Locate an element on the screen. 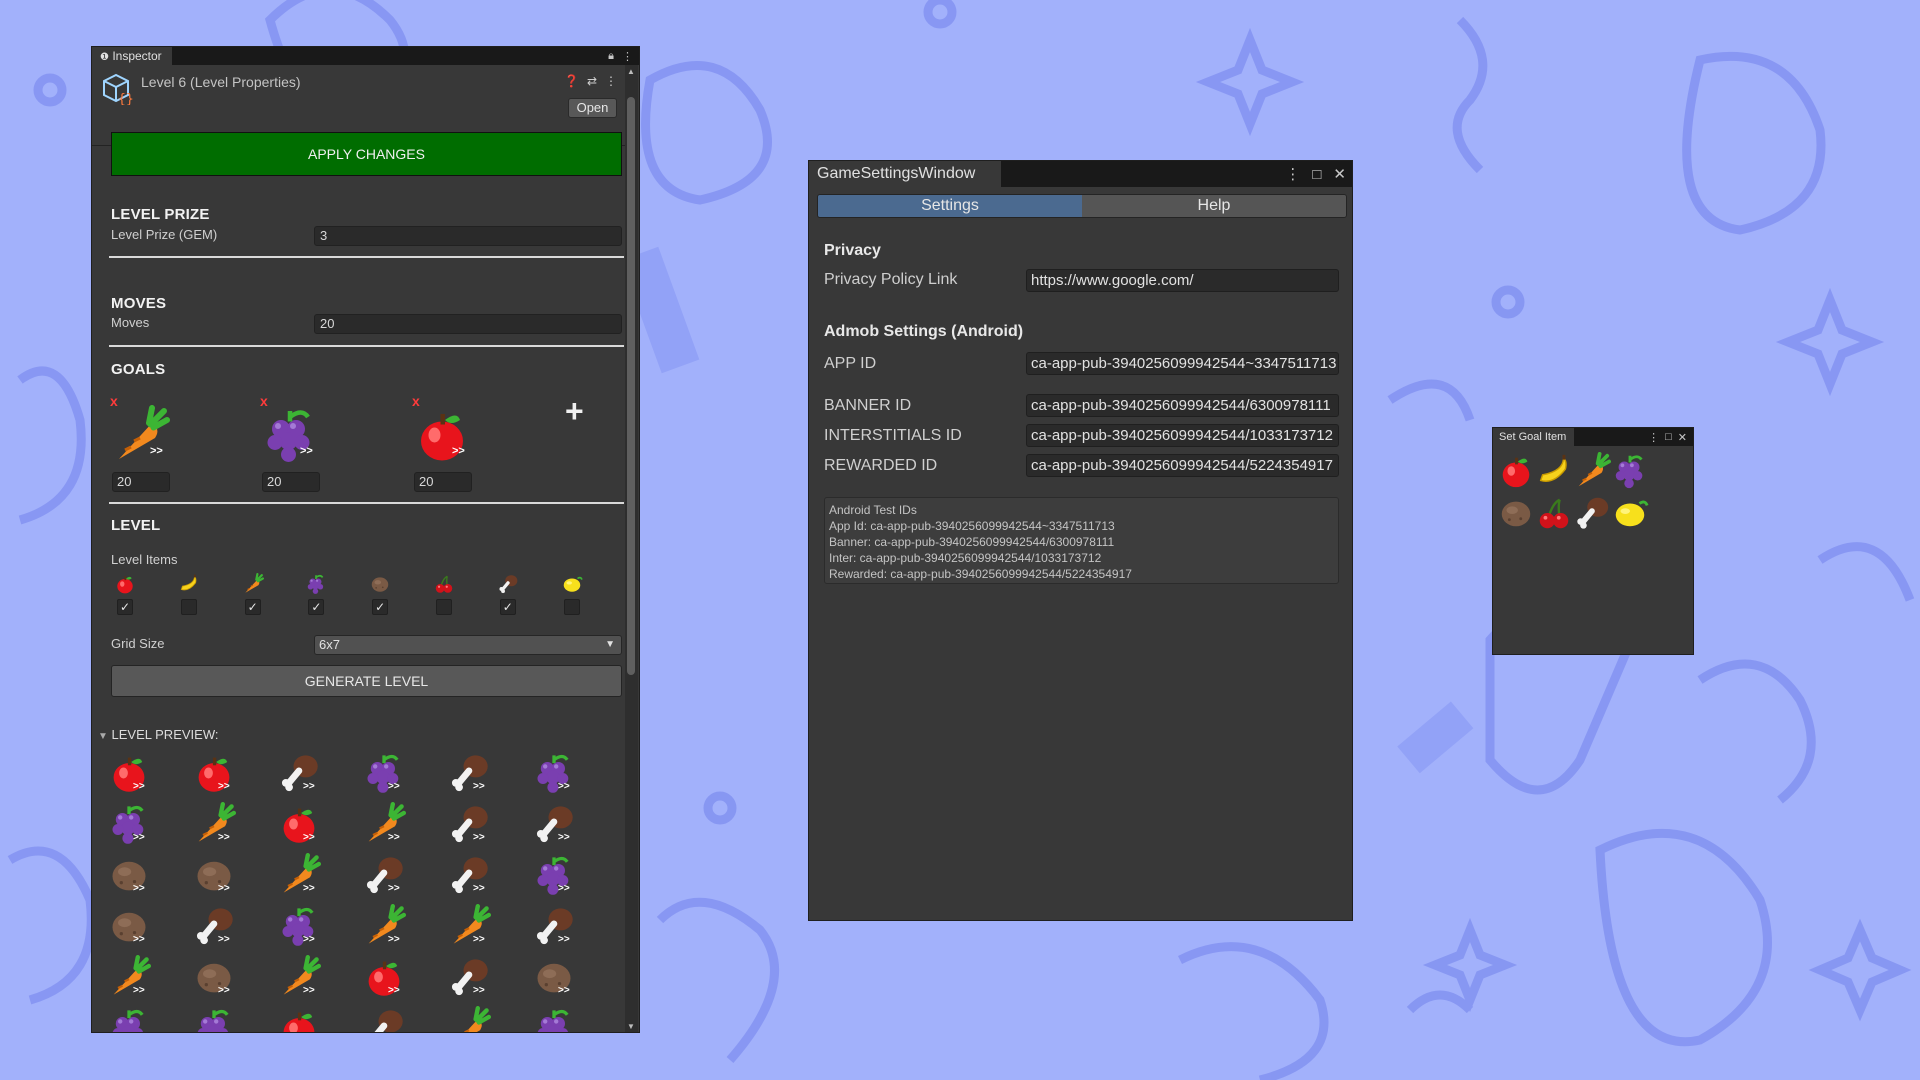 This screenshot has height=1080, width=1920. scrollbar-thumb is located at coordinates (631, 386).